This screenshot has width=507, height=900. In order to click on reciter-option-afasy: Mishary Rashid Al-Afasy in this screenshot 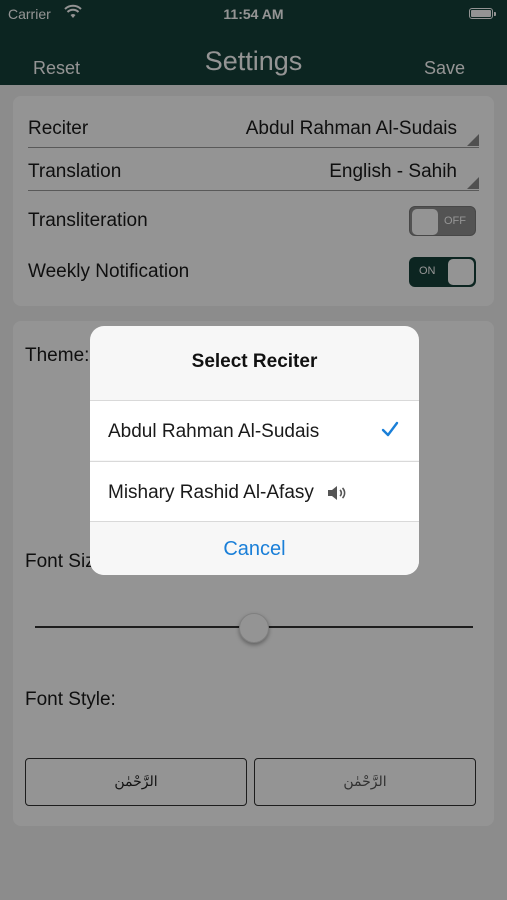, I will do `click(254, 491)`.